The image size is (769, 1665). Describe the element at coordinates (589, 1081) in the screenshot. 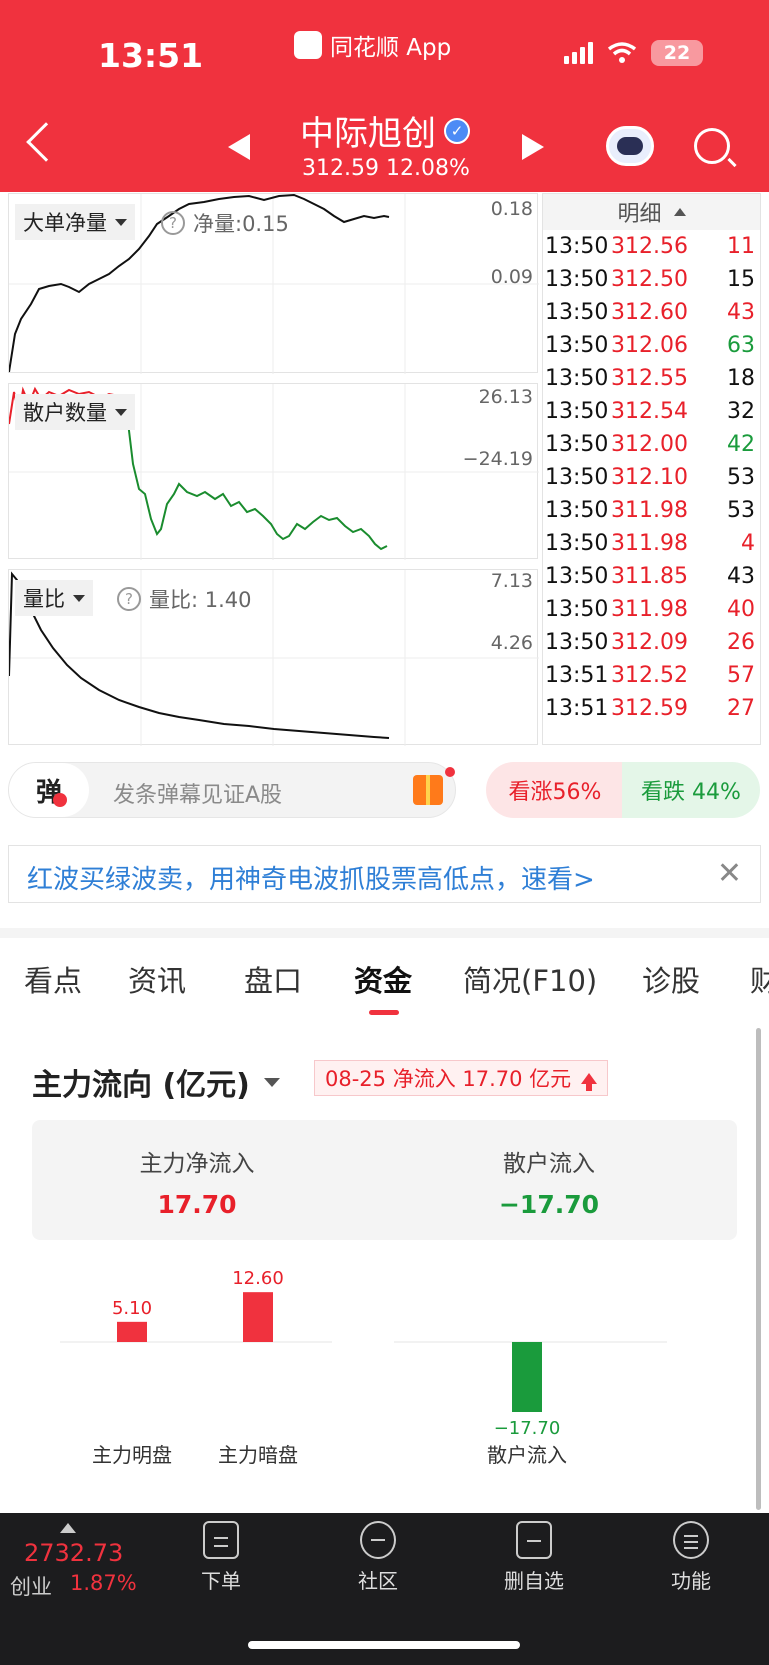

I see `arrow-up-icon` at that location.